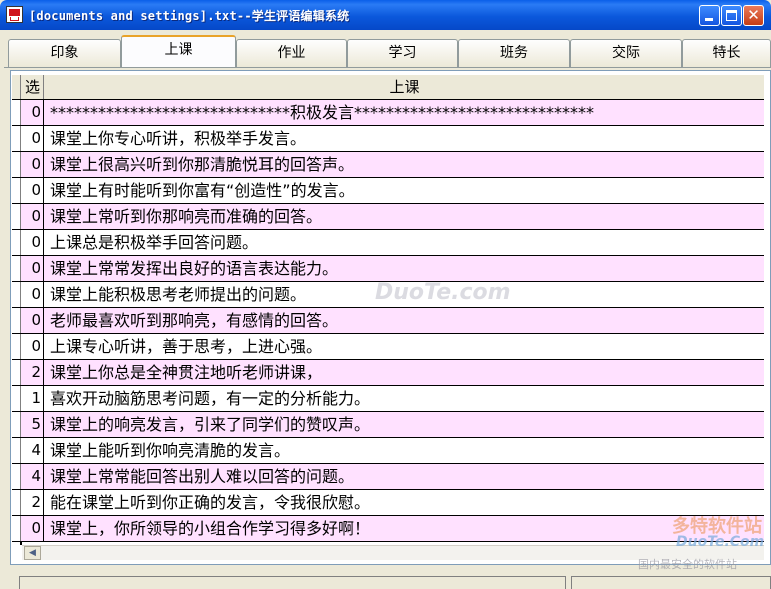 This screenshot has height=589, width=771. Describe the element at coordinates (626, 53) in the screenshot. I see `tab-social: 交际` at that location.